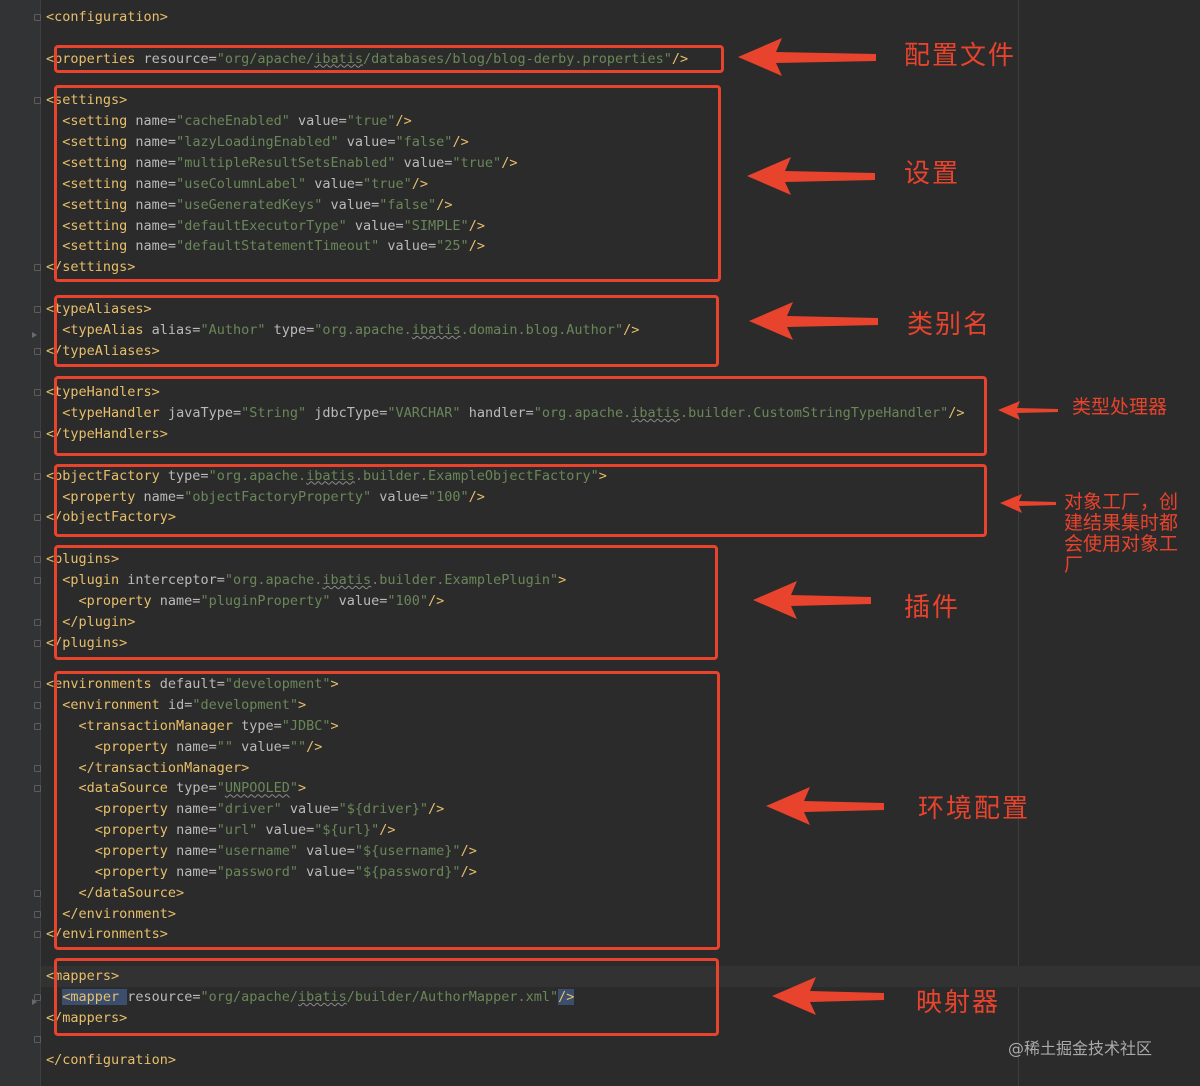  I want to click on arrow-object-factory, so click(1028, 503).